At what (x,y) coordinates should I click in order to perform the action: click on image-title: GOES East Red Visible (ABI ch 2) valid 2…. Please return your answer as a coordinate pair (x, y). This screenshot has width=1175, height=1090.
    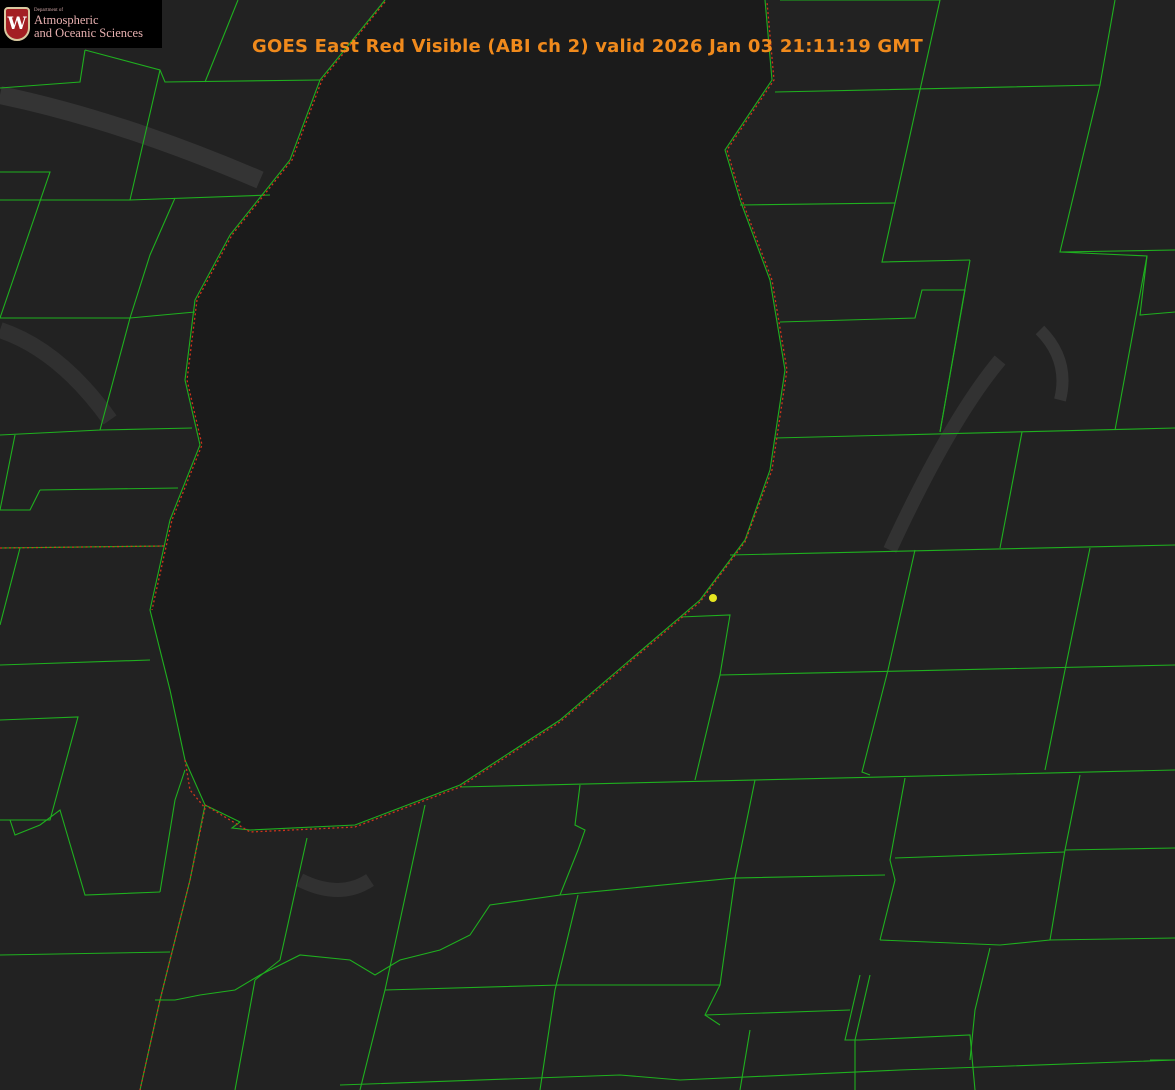
    Looking at the image, I should click on (587, 46).